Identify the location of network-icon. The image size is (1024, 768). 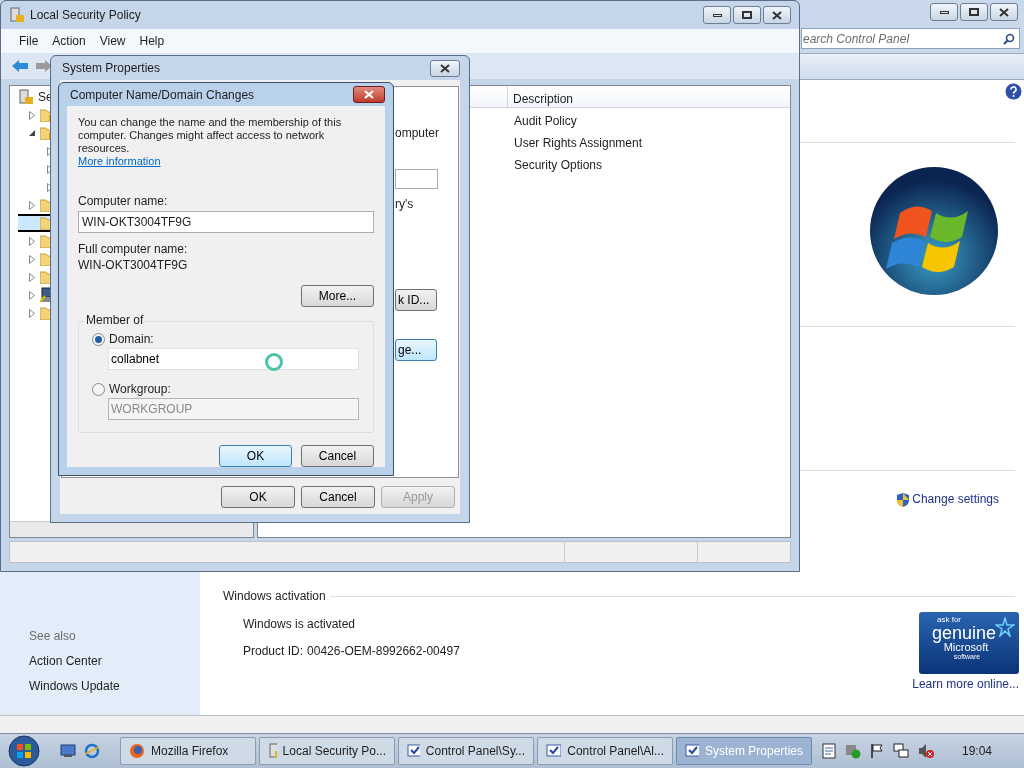
(901, 751).